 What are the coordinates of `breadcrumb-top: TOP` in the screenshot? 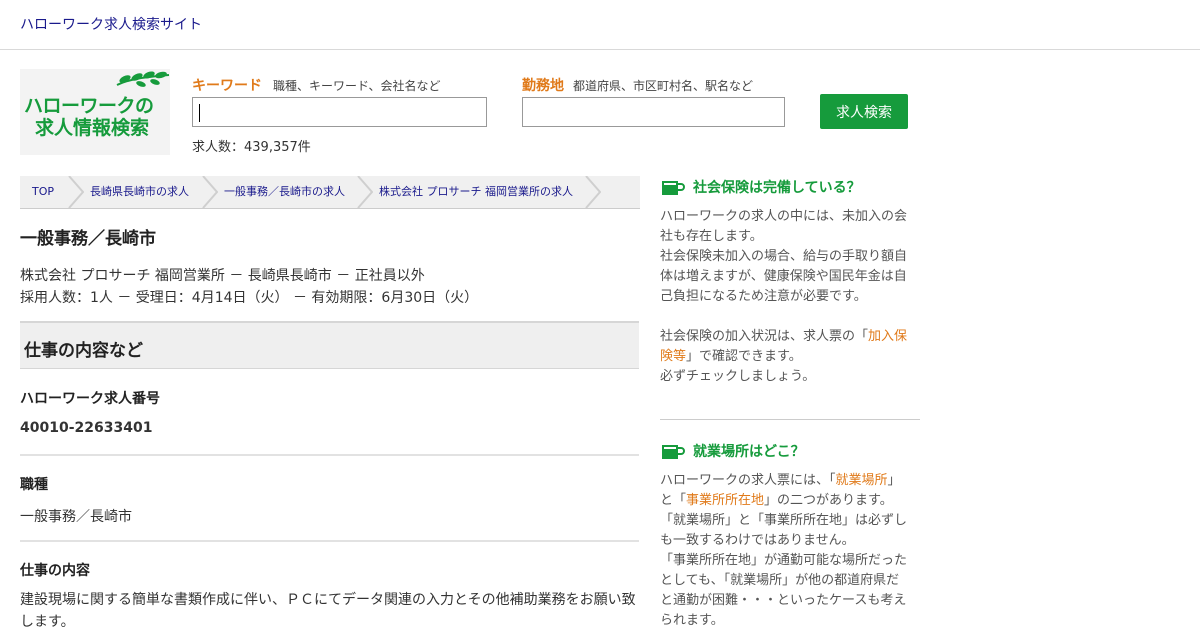 It's located at (43, 192).